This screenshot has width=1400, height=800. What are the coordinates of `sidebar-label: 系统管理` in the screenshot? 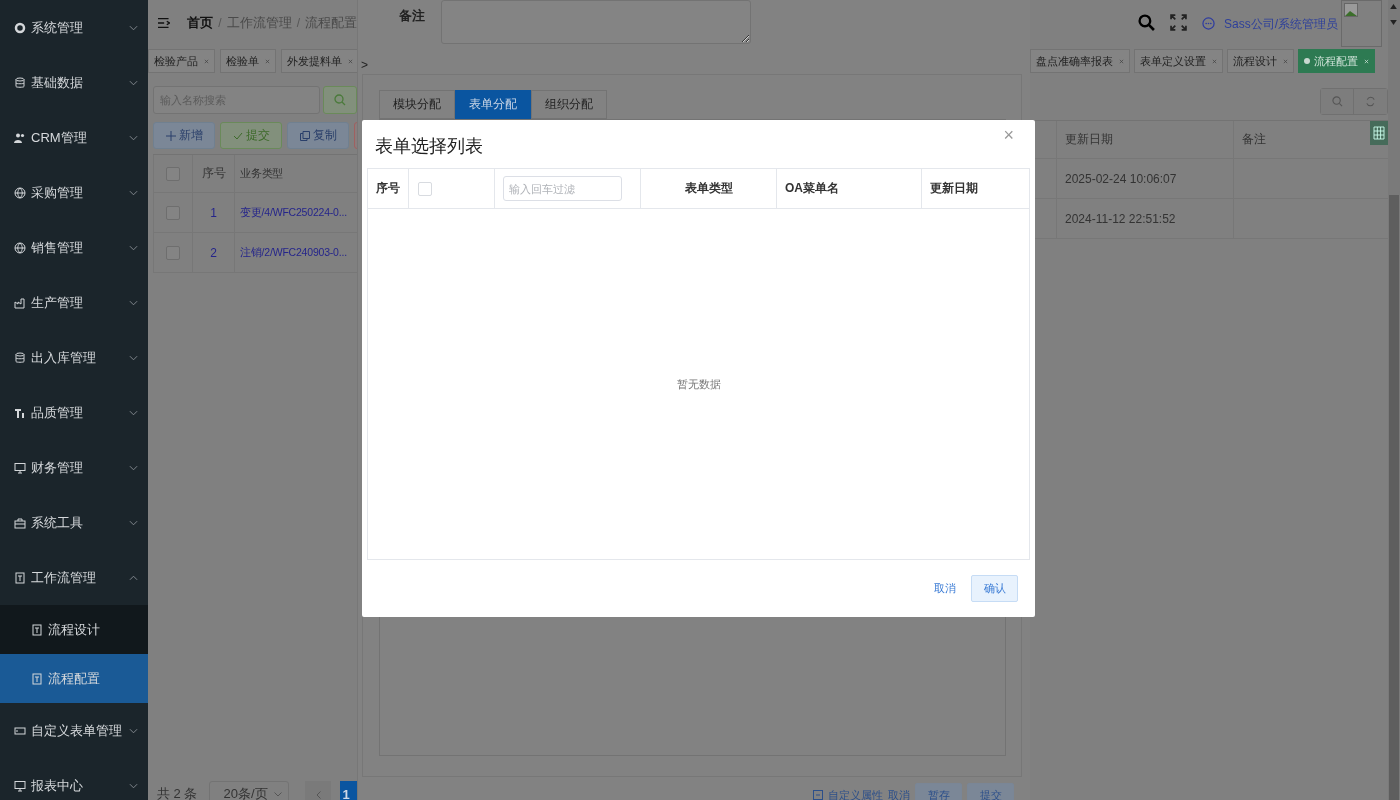 It's located at (57, 27).